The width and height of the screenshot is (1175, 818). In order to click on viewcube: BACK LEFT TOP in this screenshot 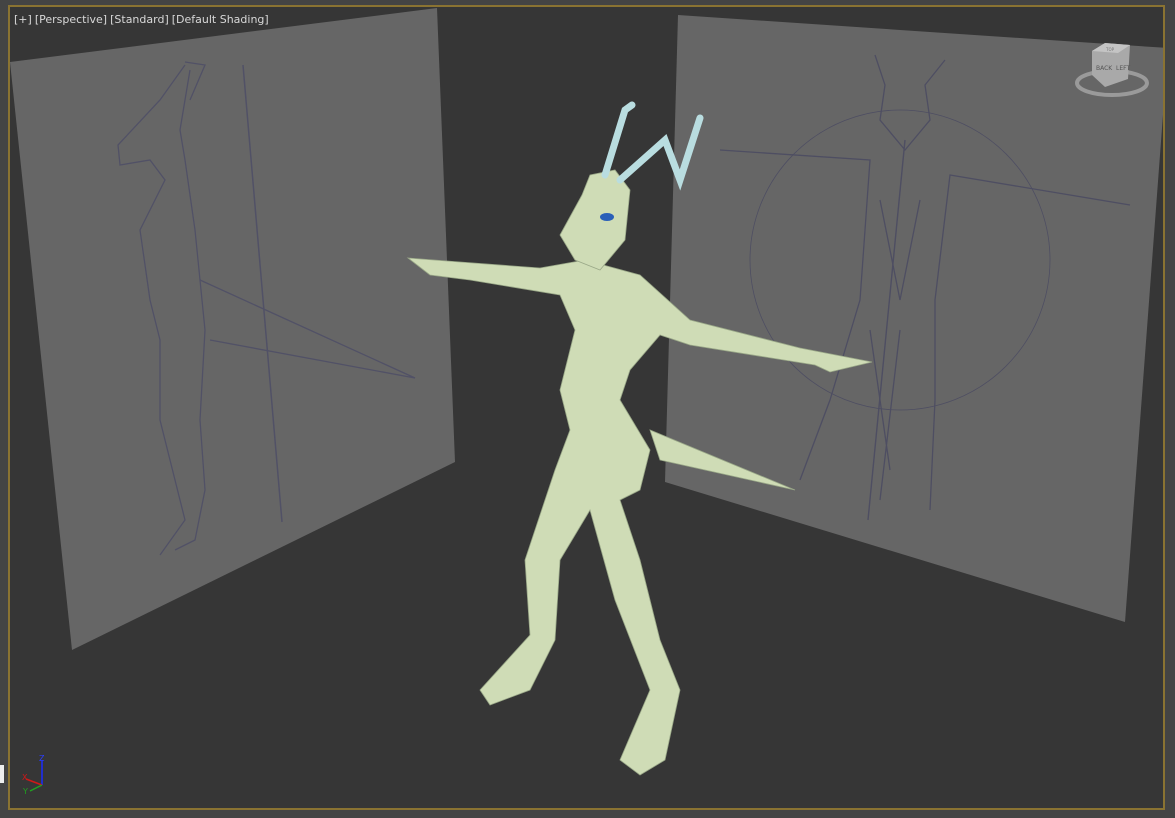, I will do `click(1110, 70)`.